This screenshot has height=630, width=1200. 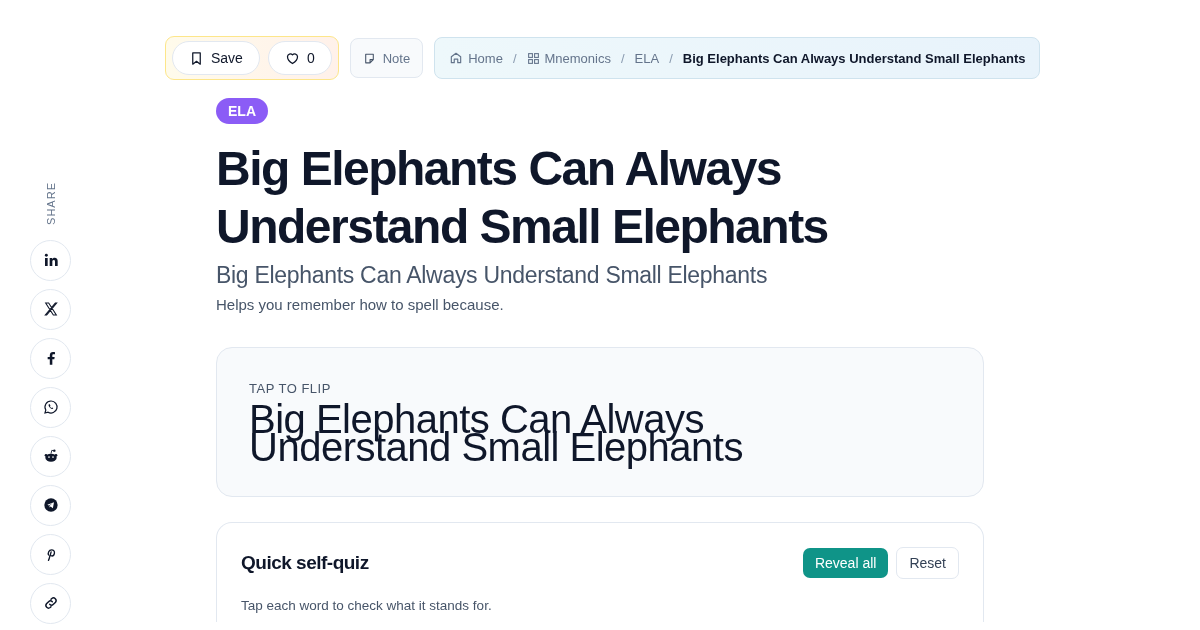 I want to click on page-subtitle: Big Elephants Can Always Understand Small Elephants, so click(x=492, y=275).